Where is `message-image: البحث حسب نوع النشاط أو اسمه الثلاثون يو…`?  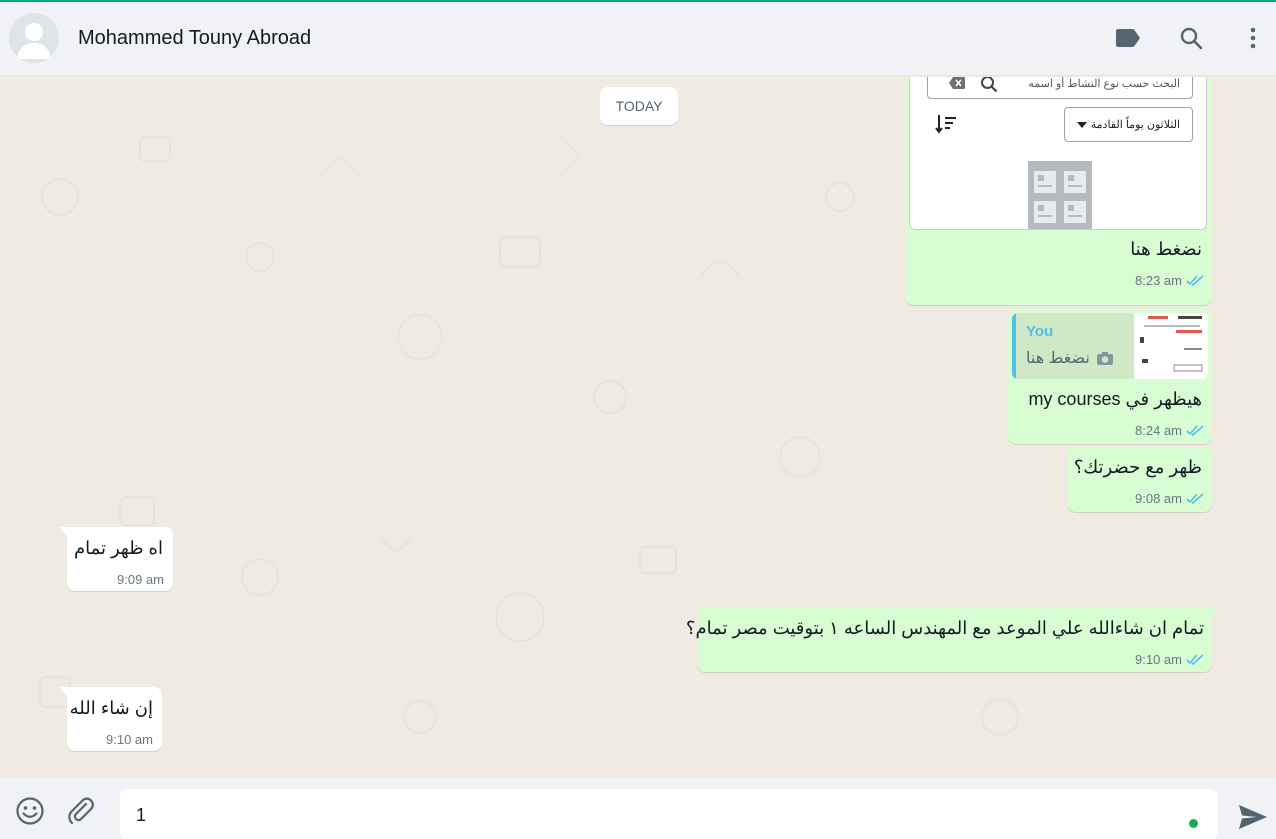 message-image: البحث حسب نوع النشاط أو اسمه الثلاثون يو… is located at coordinates (1058, 153).